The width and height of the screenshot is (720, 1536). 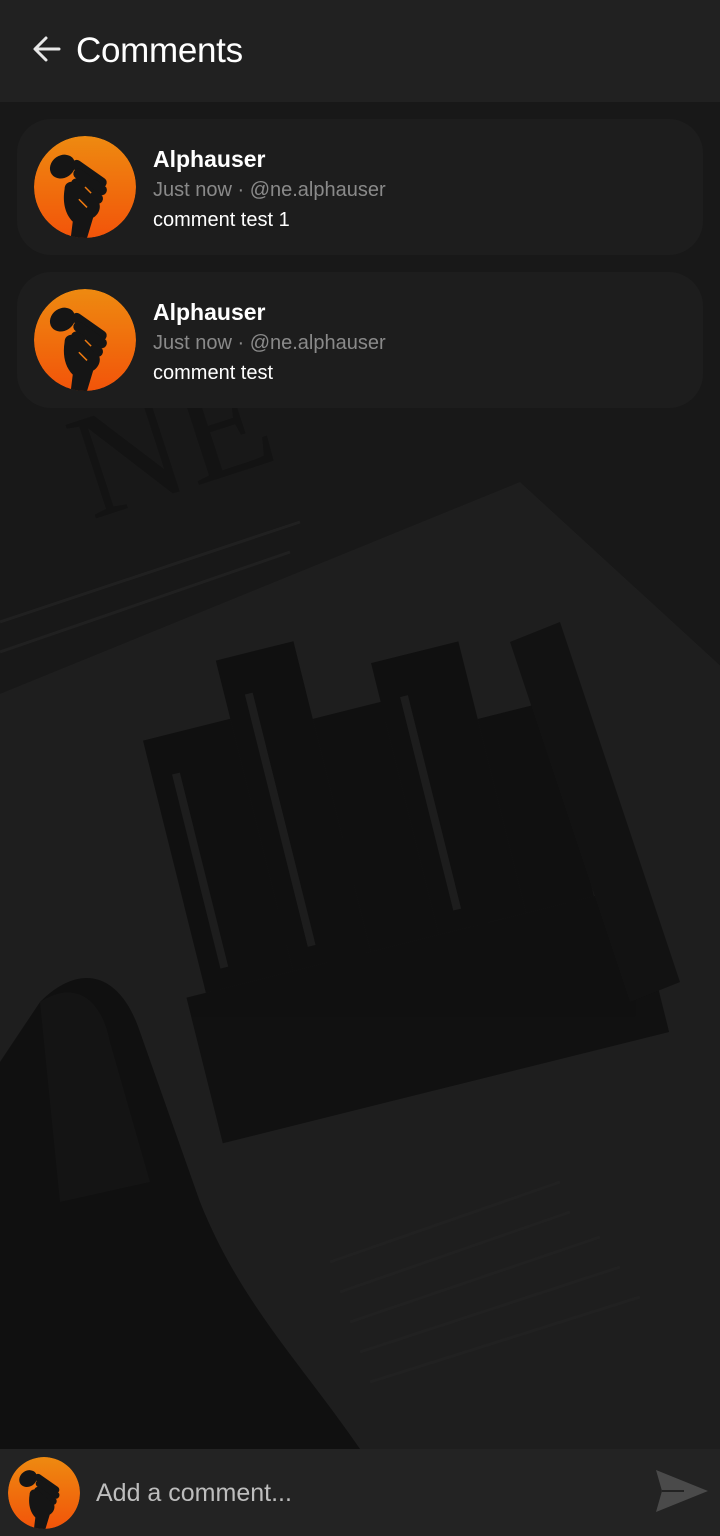 I want to click on send-button, so click(x=682, y=1493).